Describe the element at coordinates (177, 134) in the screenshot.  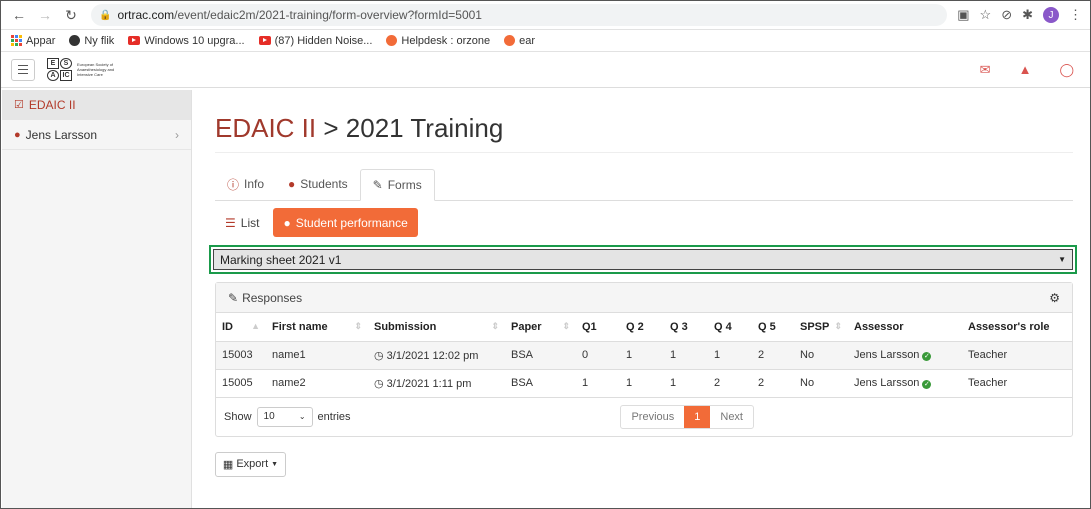
I see `chevron-right-icon: ›` at that location.